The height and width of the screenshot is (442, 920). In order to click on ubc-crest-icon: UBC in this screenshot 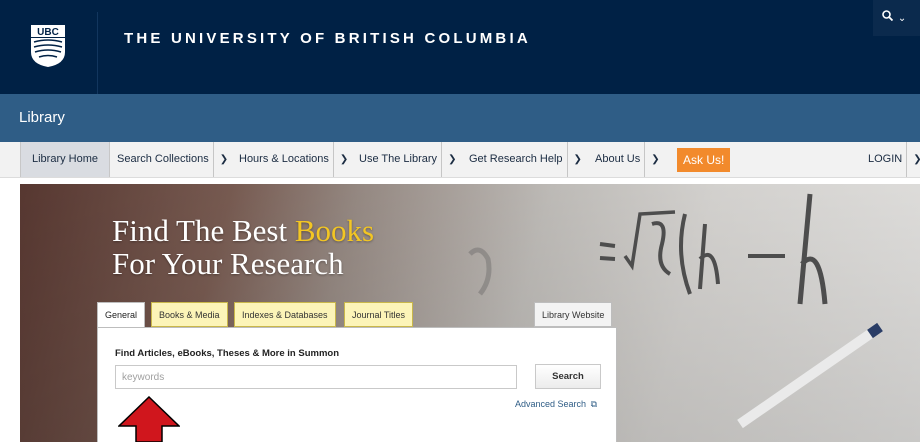, I will do `click(48, 46)`.